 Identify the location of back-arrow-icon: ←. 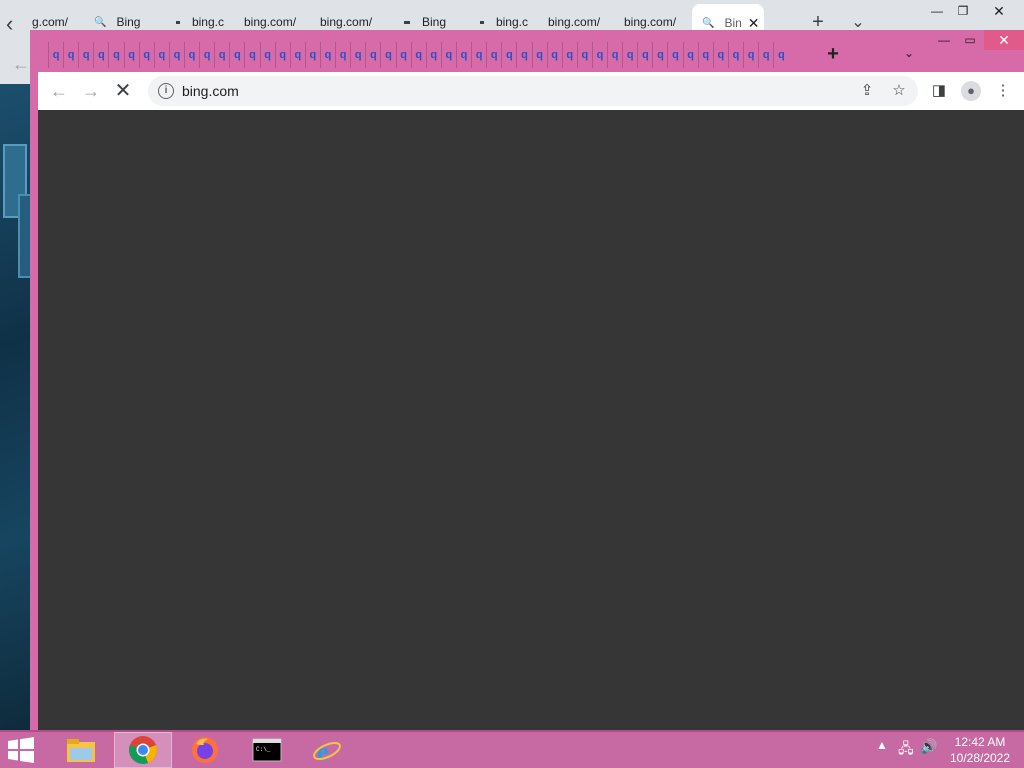
(21, 64).